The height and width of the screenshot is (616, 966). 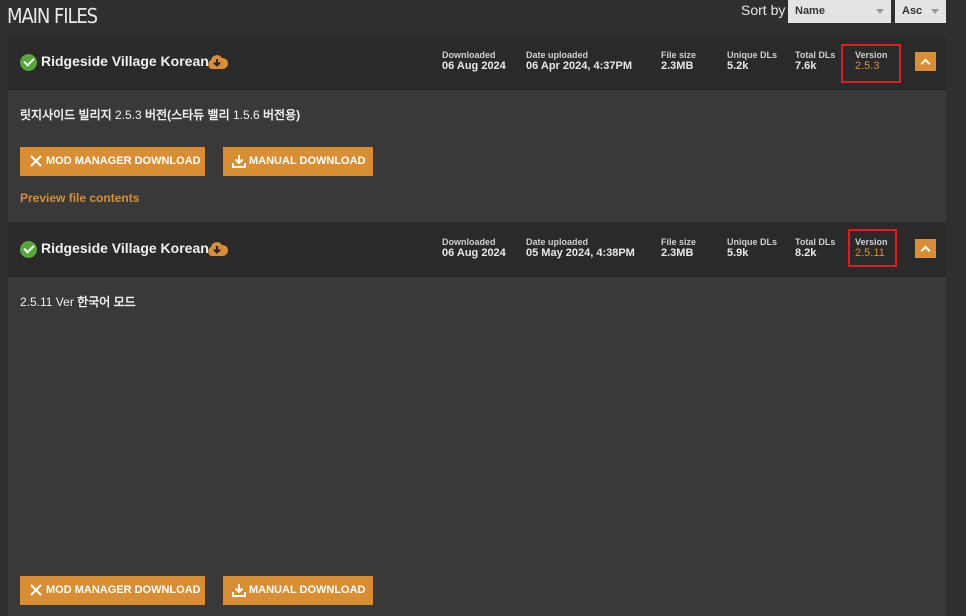 I want to click on section-title: MAIN FILES, so click(x=52, y=16).